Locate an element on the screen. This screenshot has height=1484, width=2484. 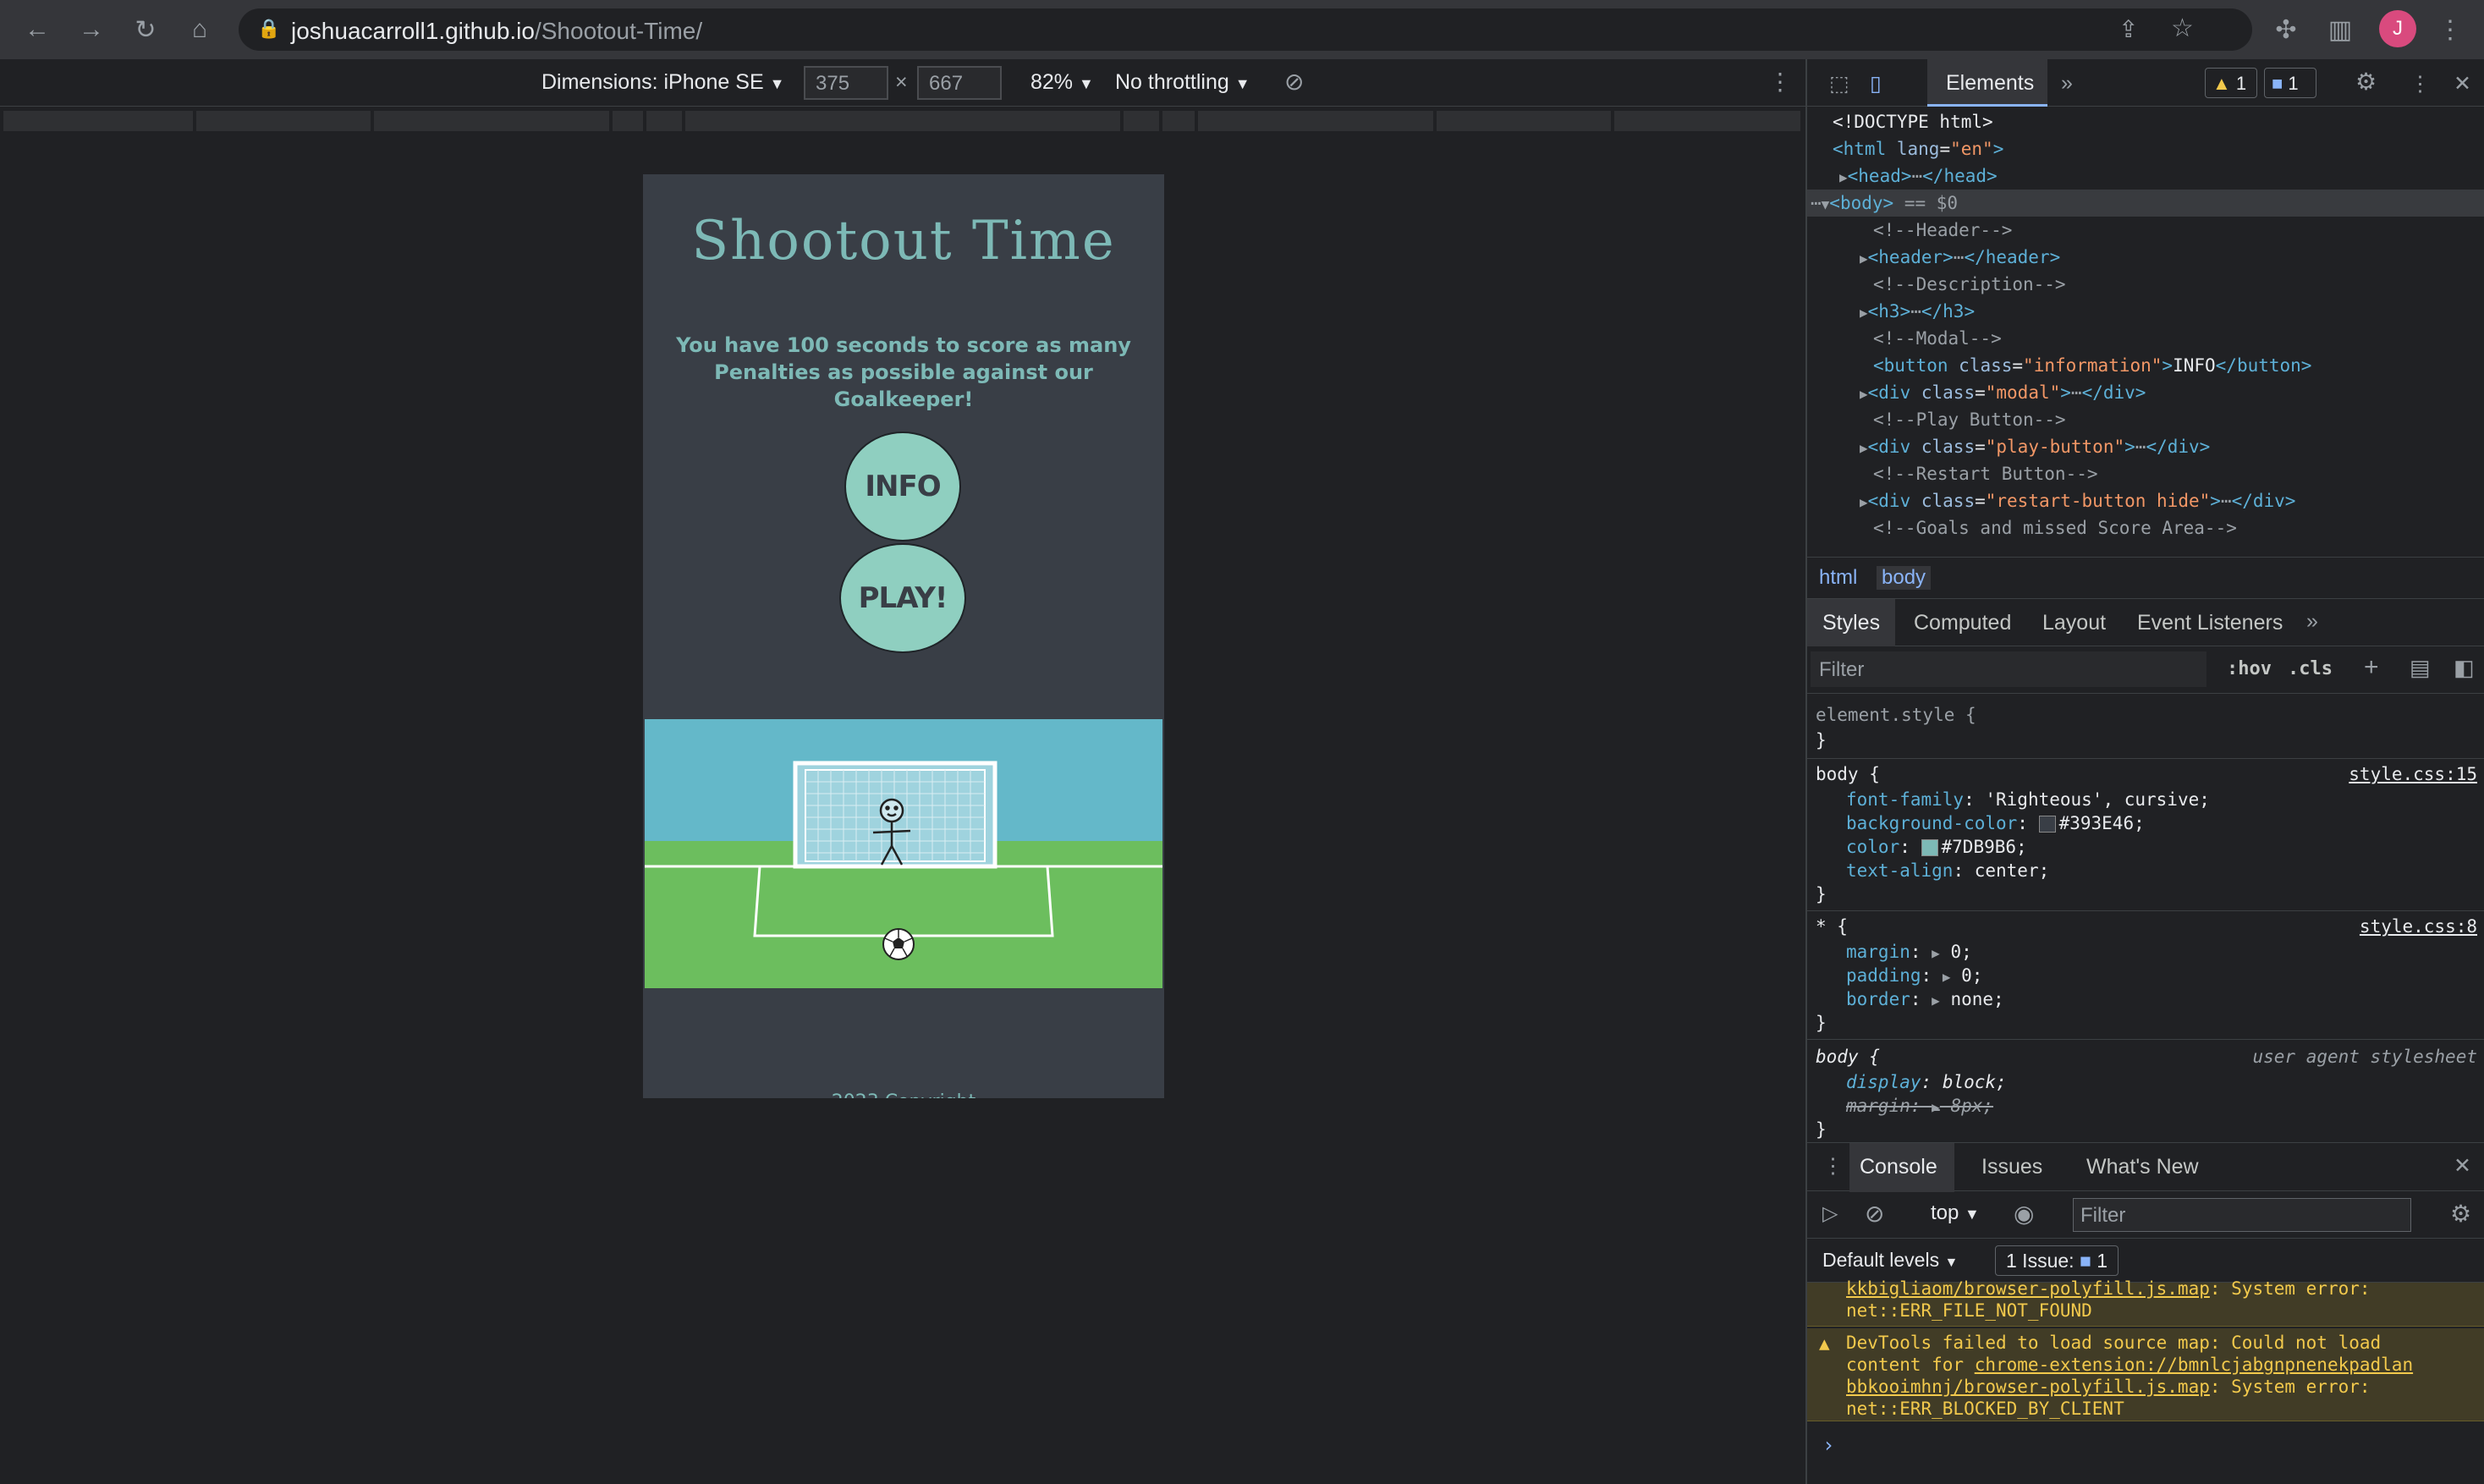
close-devtools-icon: ✕ is located at coordinates (2462, 83).